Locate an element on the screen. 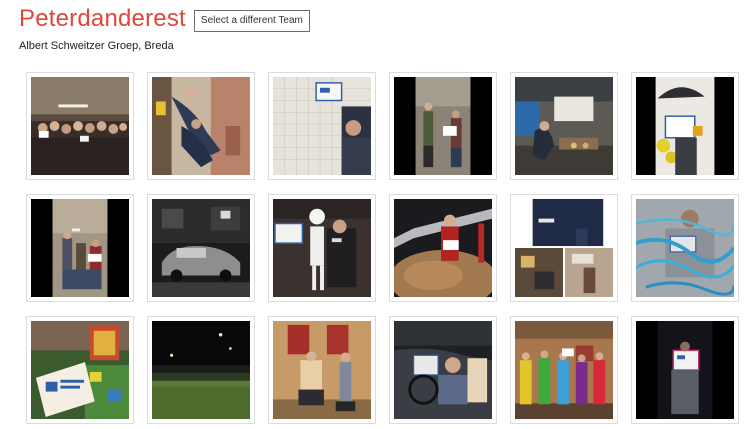  person-with-umbrella-photo is located at coordinates (685, 126).